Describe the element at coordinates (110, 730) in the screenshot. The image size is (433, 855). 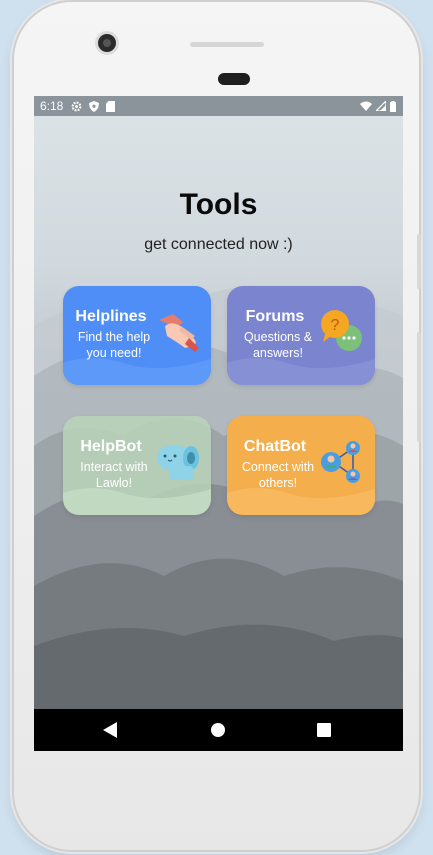
I see `back-icon` at that location.